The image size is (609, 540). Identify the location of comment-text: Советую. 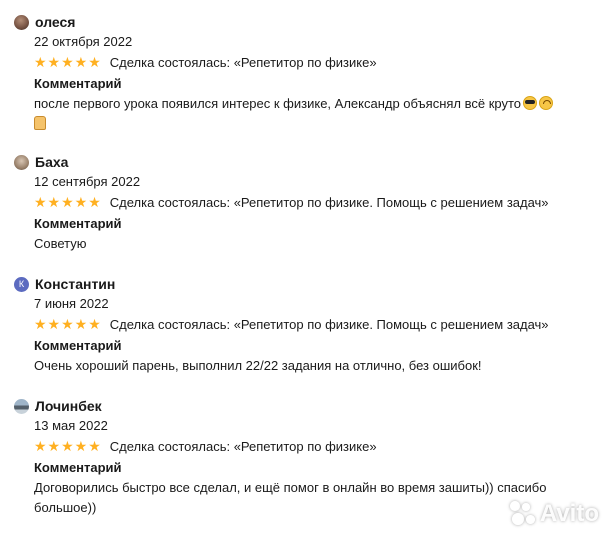
(60, 243).